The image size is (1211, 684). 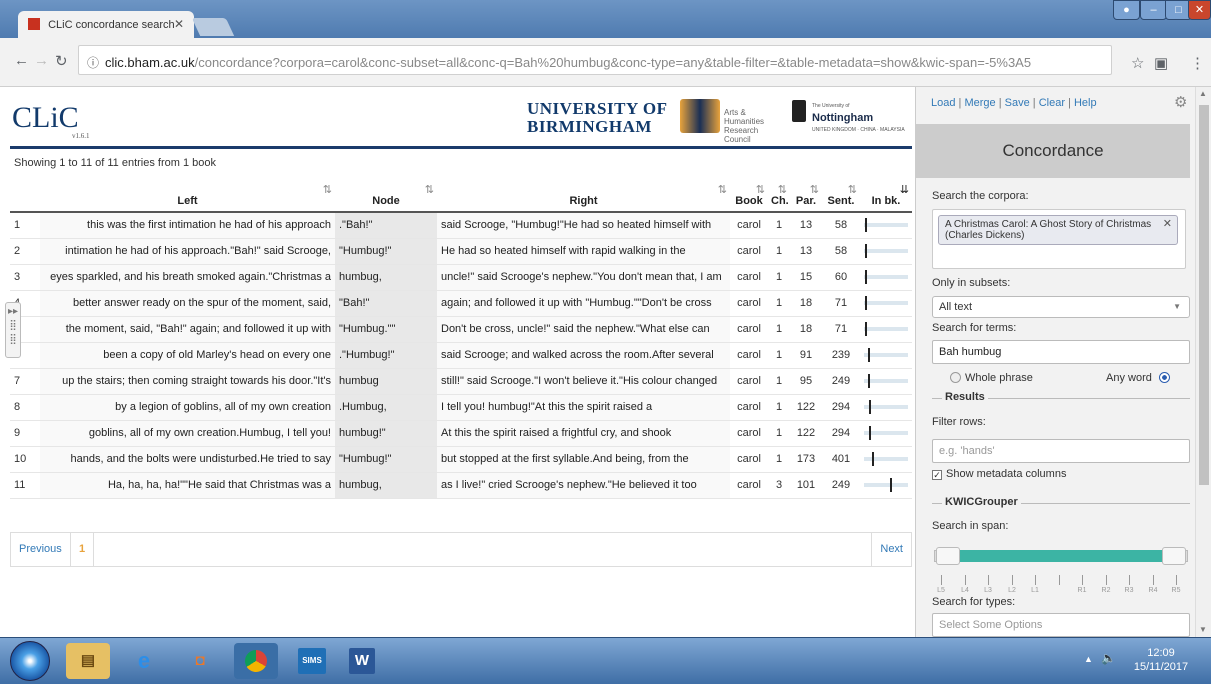 What do you see at coordinates (187, 196) in the screenshot?
I see `col-header-left: Left ⇅` at bounding box center [187, 196].